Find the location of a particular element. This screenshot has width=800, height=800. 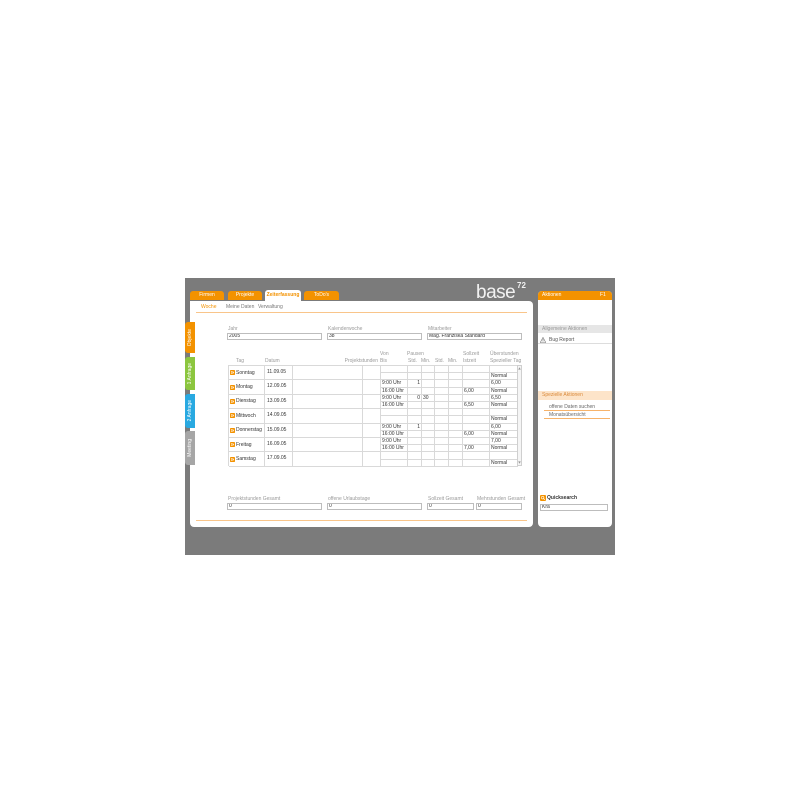

pause-minutes-field: 30 is located at coordinates (428, 398).